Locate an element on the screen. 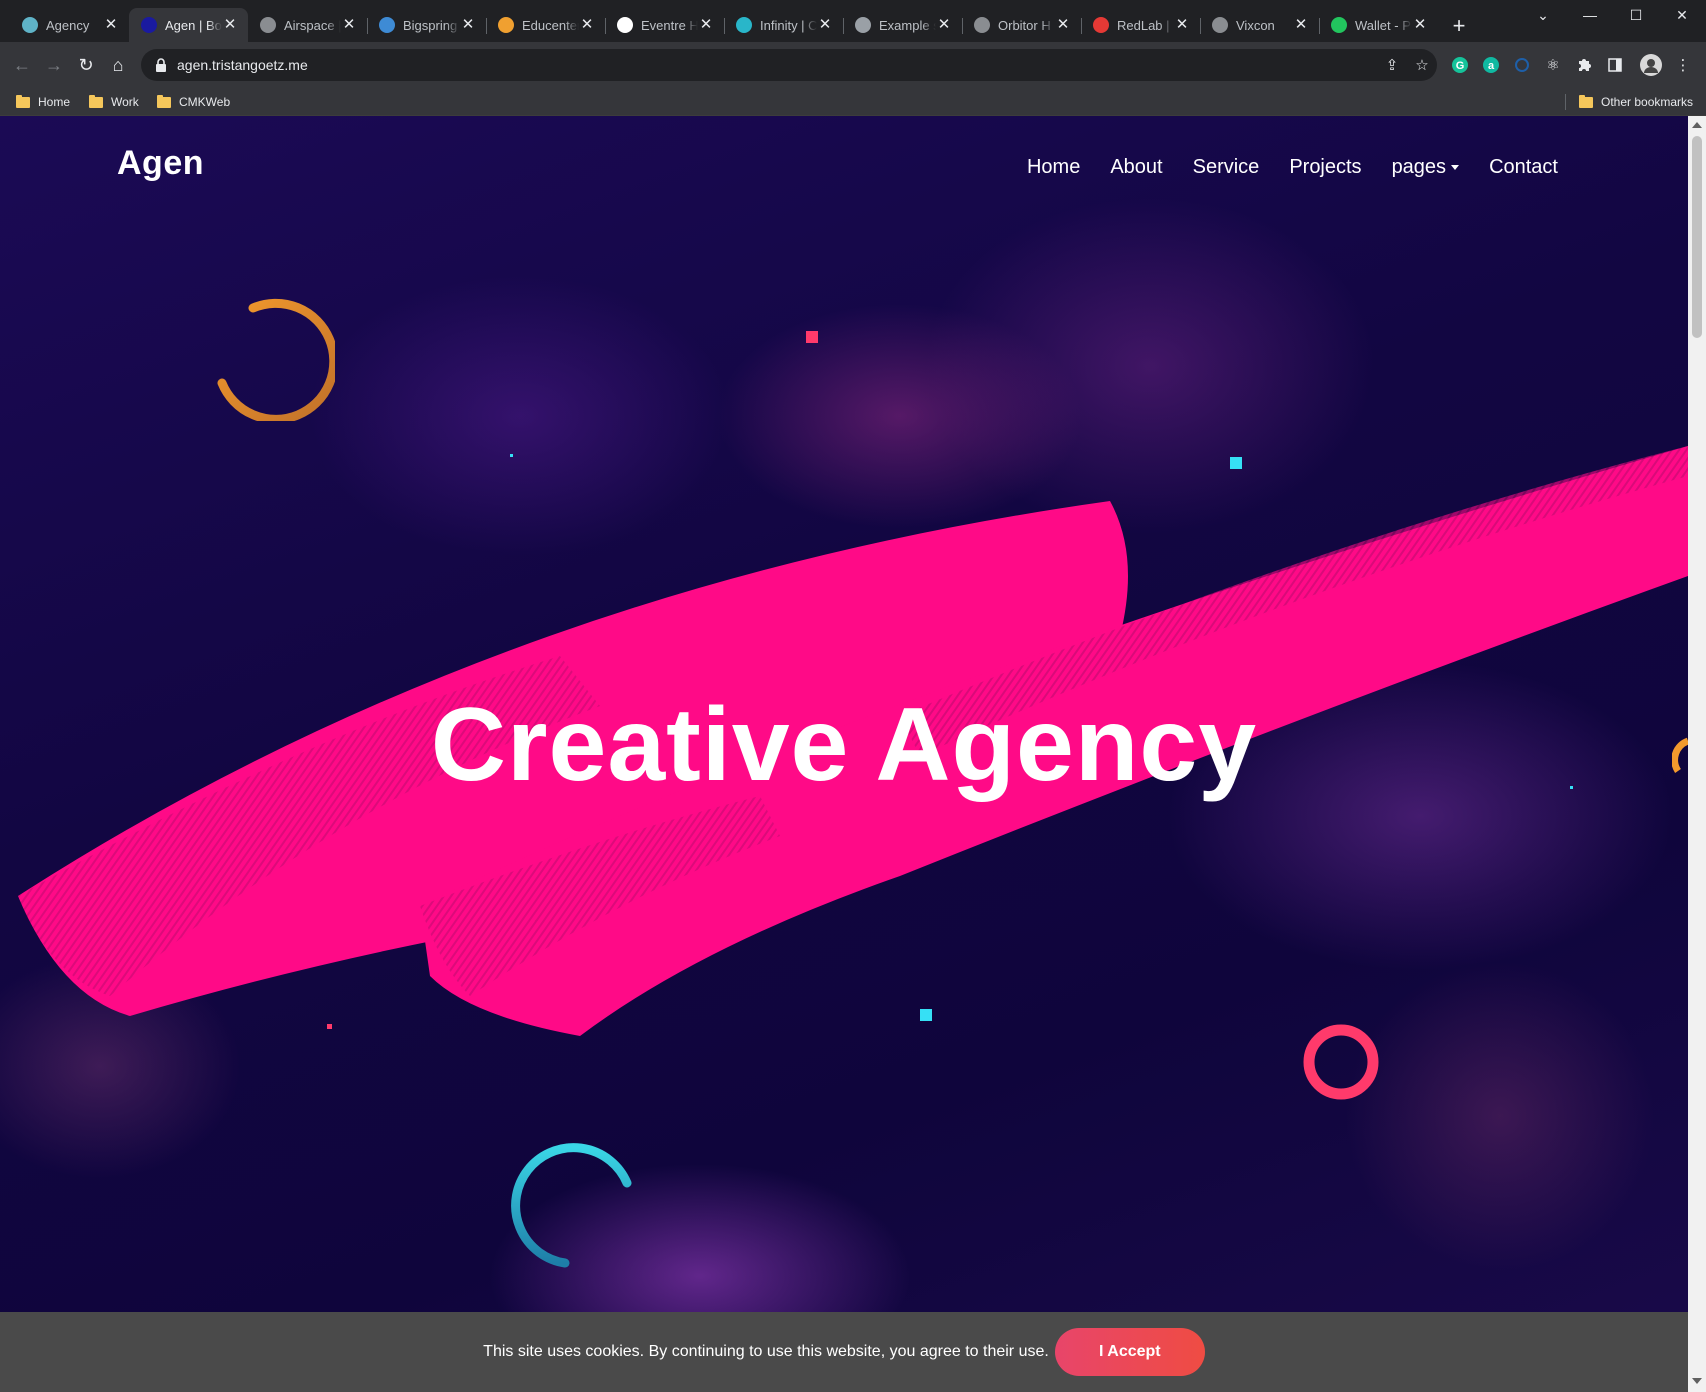 The image size is (1706, 1392). bookmark-separator is located at coordinates (1565, 102).